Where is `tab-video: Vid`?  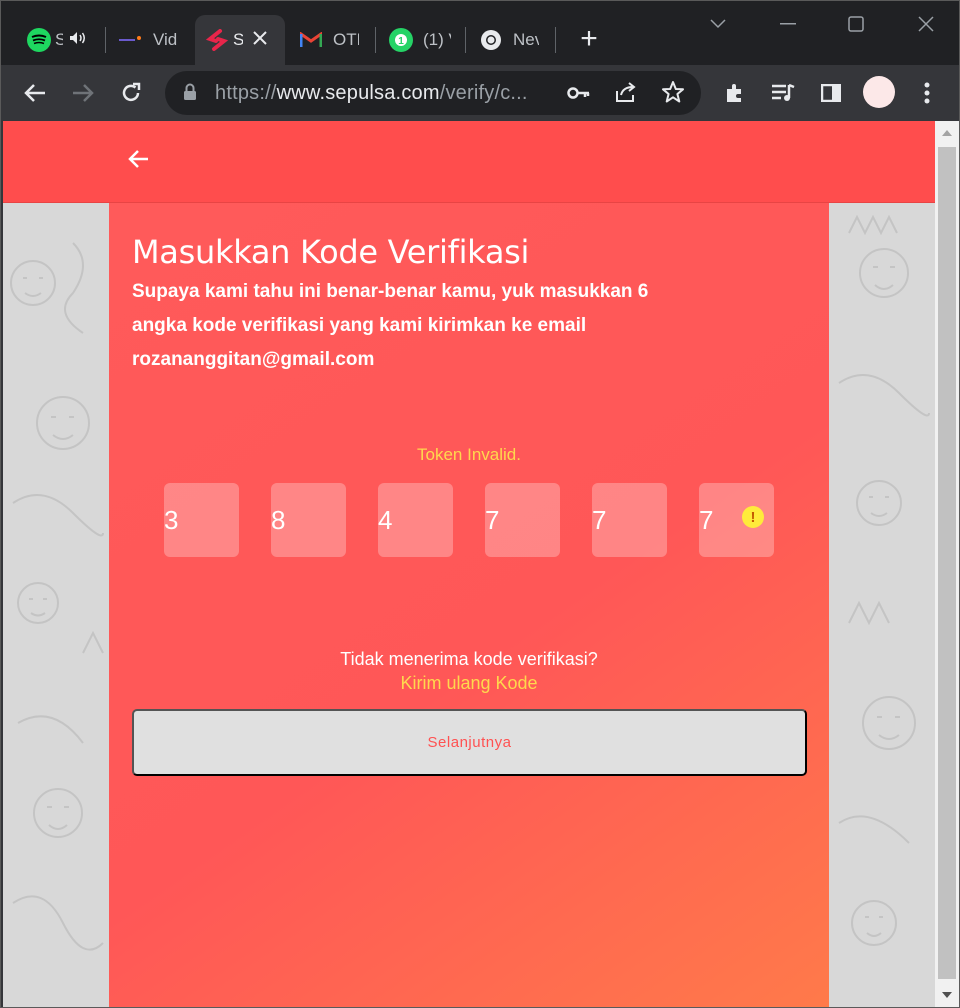
tab-video: Vid is located at coordinates (149, 40).